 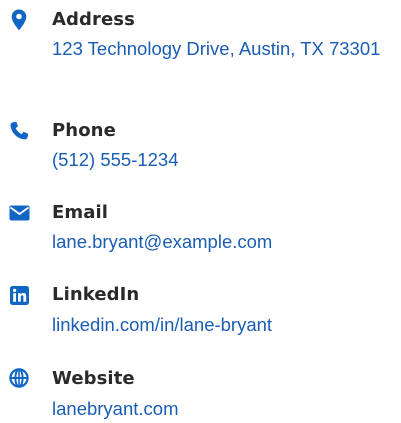 I want to click on phone-number-link: (512) 555-1234, so click(x=224, y=160).